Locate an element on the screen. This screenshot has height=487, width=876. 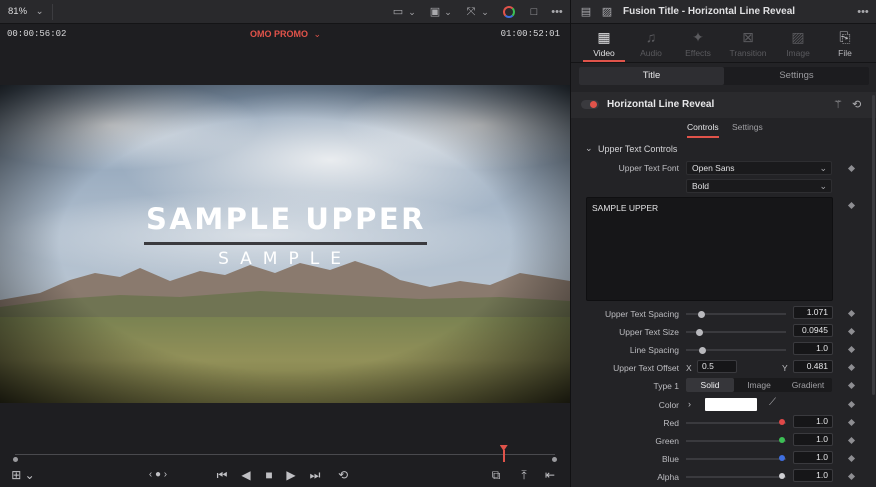
image-icon: ▨ is located at coordinates (607, 12).